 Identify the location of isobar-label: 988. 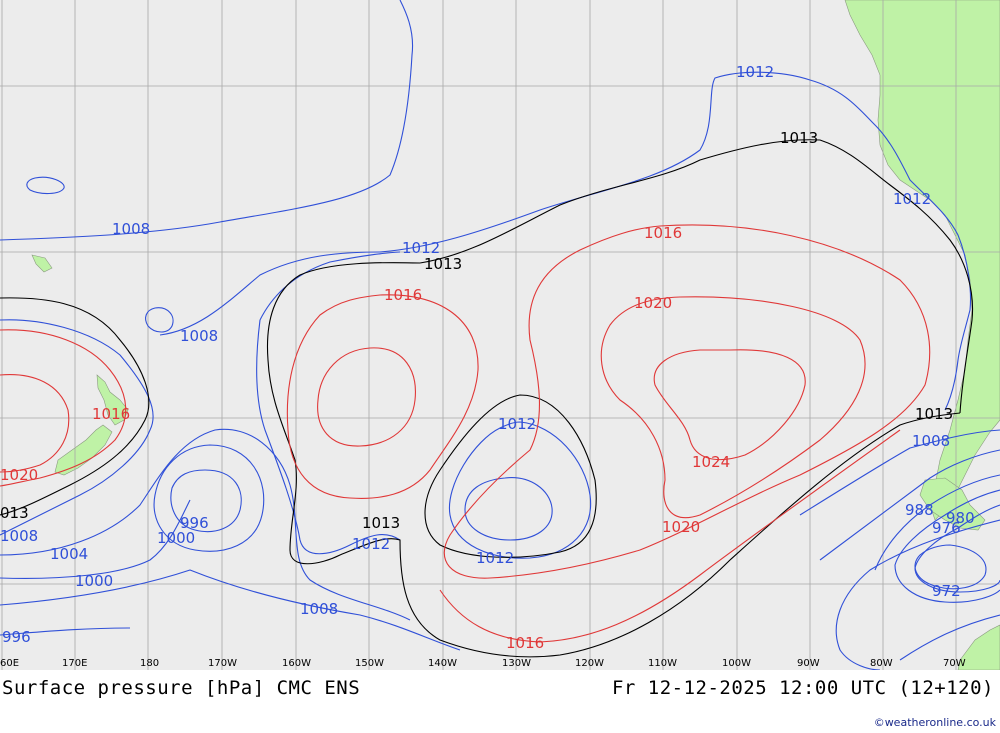
(919, 510).